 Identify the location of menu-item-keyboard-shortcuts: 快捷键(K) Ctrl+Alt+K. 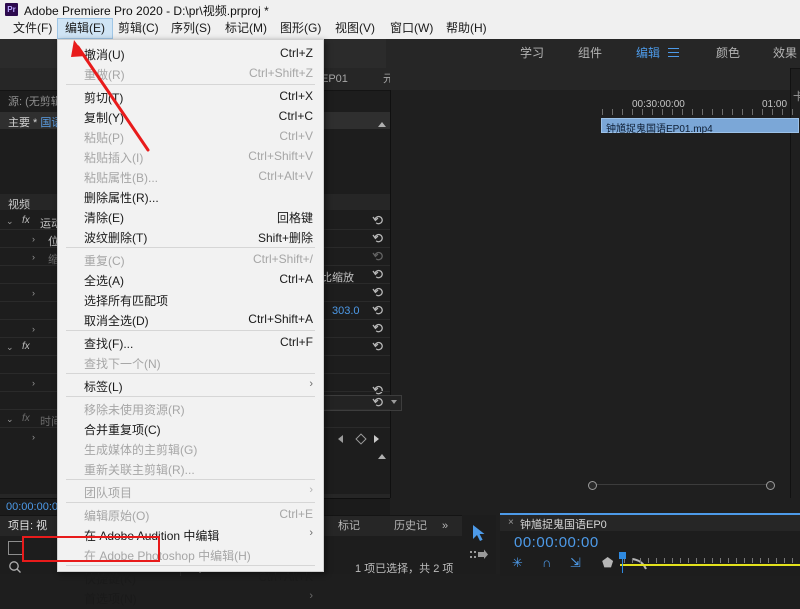
(190, 578).